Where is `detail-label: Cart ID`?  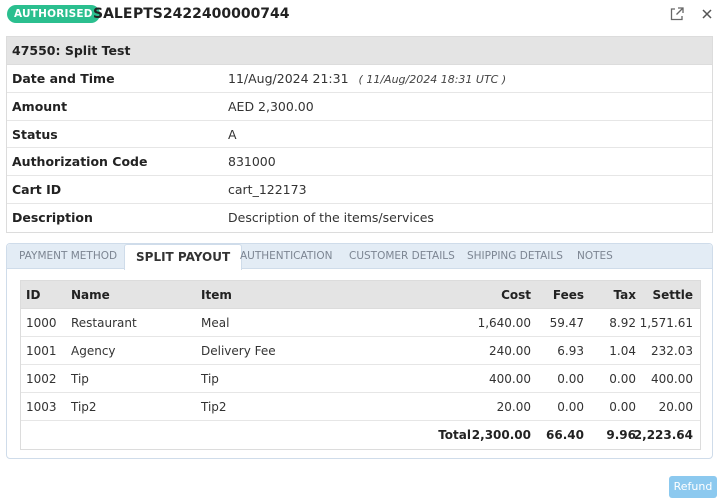
detail-label: Cart ID is located at coordinates (37, 190).